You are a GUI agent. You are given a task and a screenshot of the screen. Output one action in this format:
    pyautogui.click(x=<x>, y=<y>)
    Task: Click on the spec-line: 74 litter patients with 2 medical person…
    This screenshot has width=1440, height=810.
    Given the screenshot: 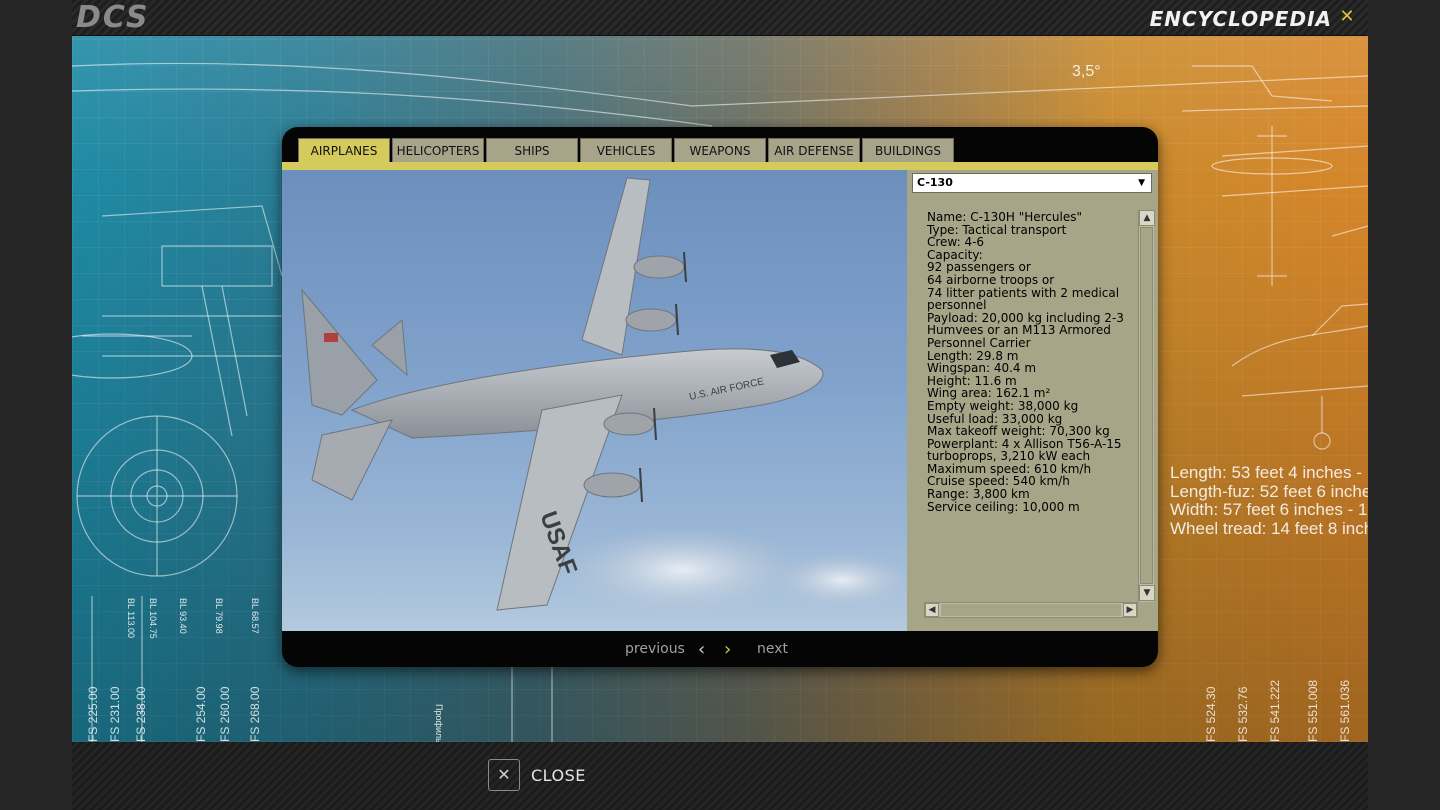 What is the action you would take?
    pyautogui.click(x=1023, y=299)
    